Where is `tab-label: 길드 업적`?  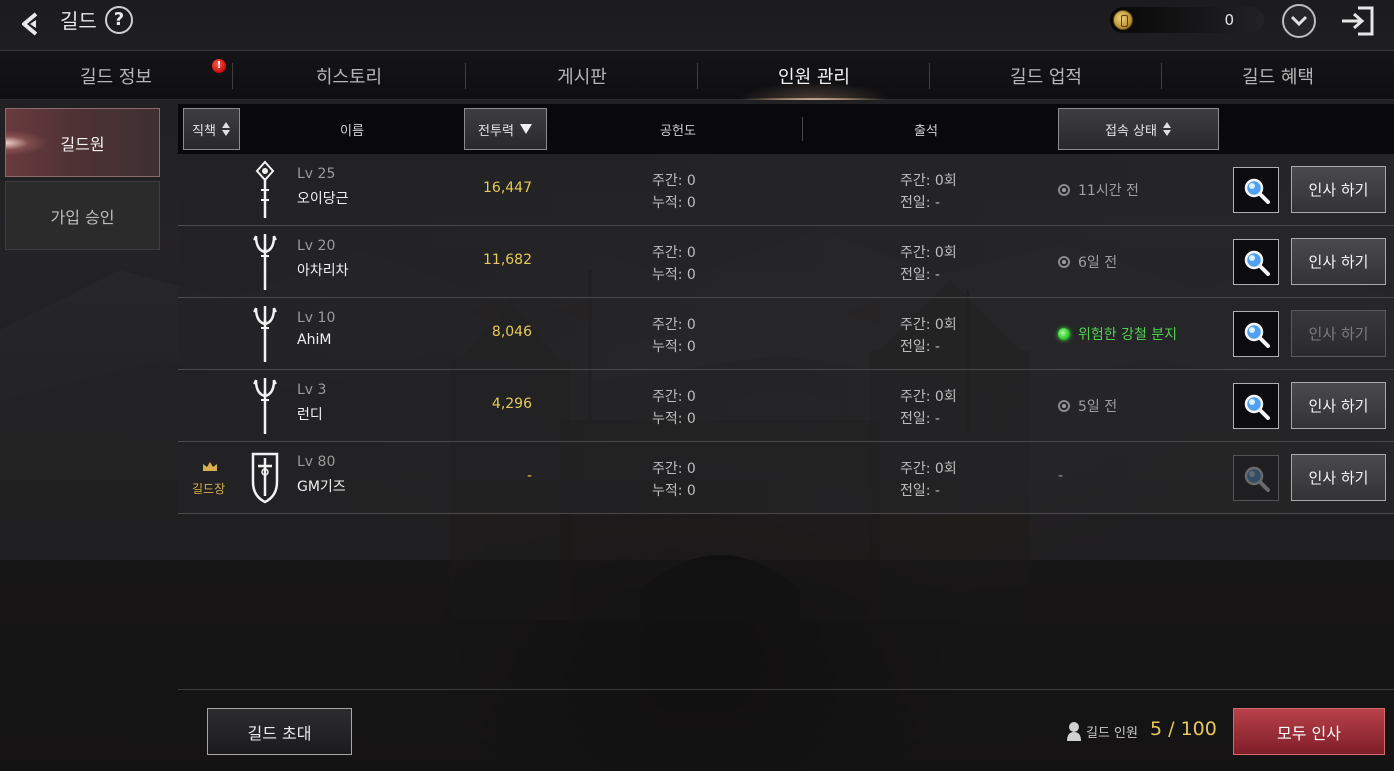 tab-label: 길드 업적 is located at coordinates (1046, 77).